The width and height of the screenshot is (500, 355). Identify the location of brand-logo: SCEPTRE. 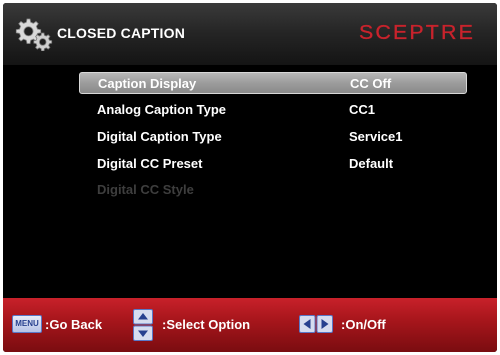
(417, 32).